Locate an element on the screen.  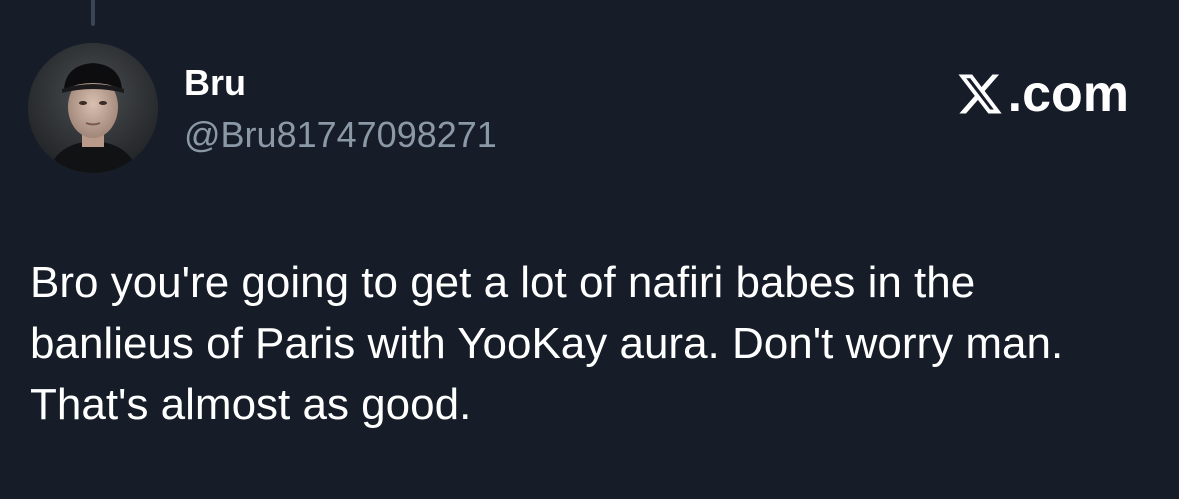
avatar-image is located at coordinates (93, 108).